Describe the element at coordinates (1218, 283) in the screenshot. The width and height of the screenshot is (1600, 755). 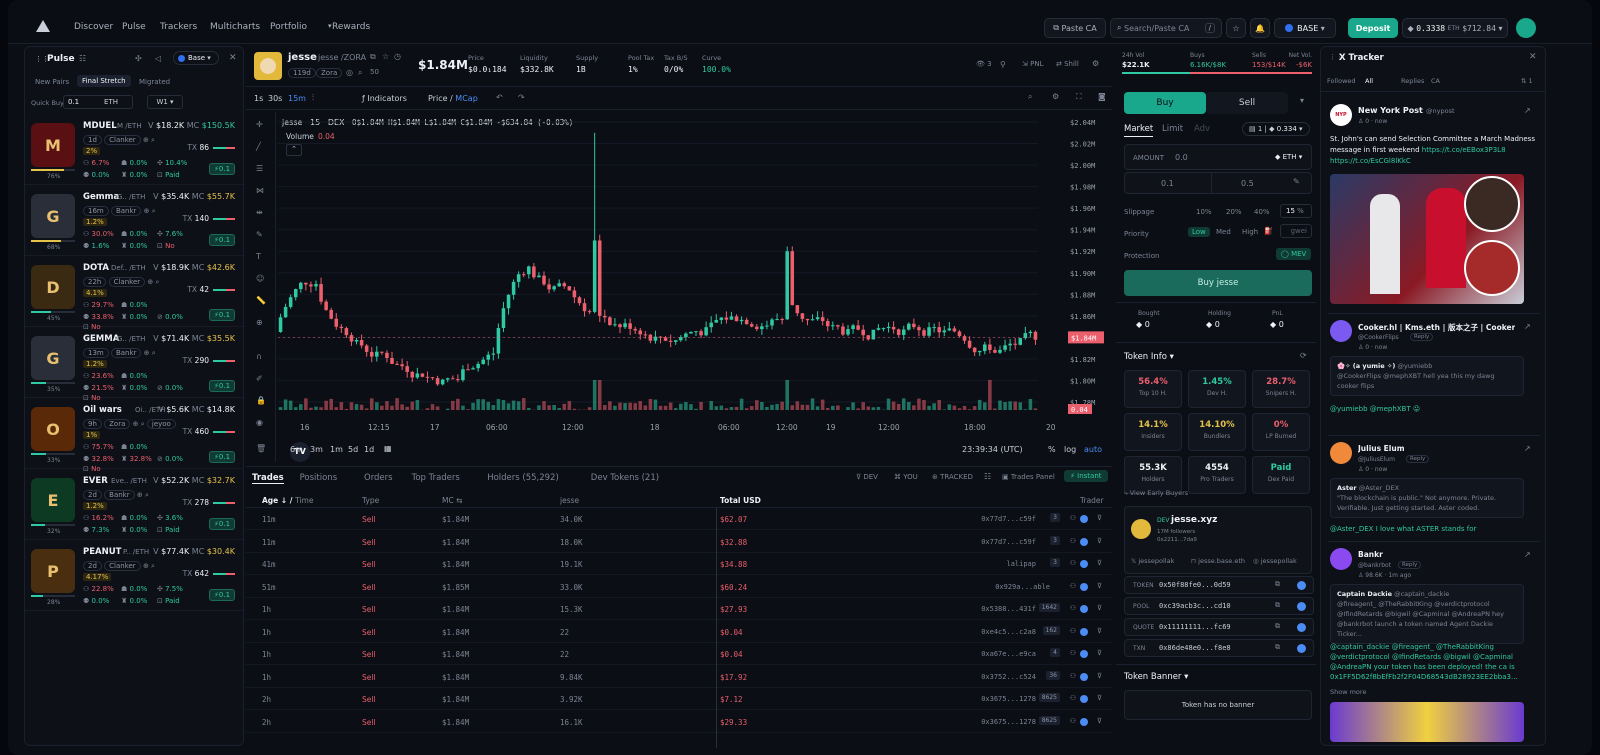
I see `buy-token-button: Buy jesse` at that location.